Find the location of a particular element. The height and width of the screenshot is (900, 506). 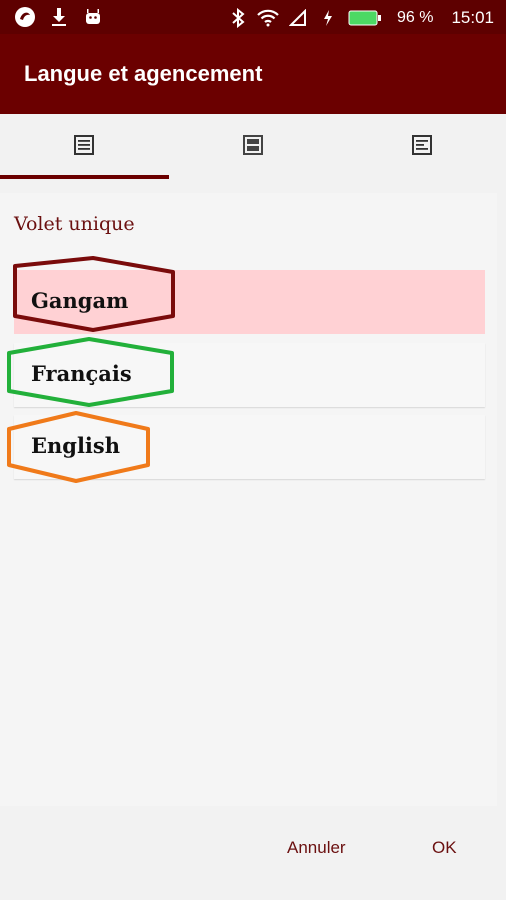

download-icon is located at coordinates (59, 17).